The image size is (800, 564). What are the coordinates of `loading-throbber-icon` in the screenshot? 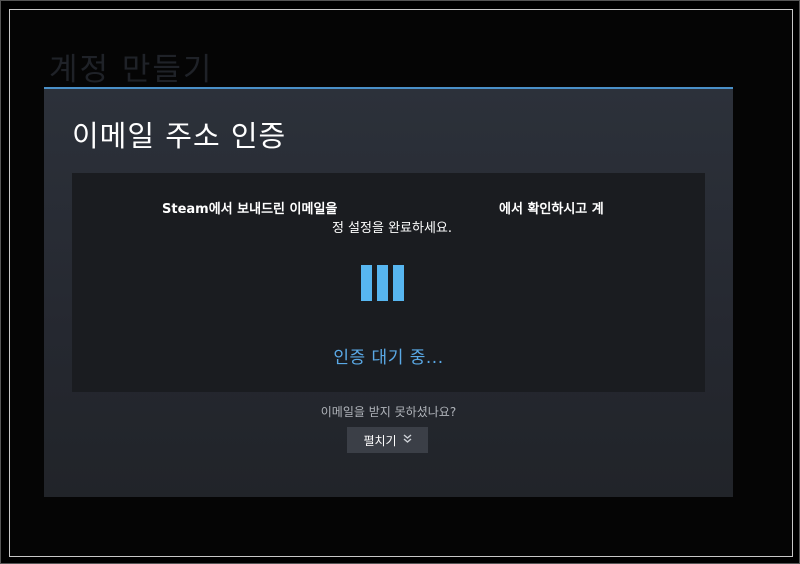 It's located at (383, 283).